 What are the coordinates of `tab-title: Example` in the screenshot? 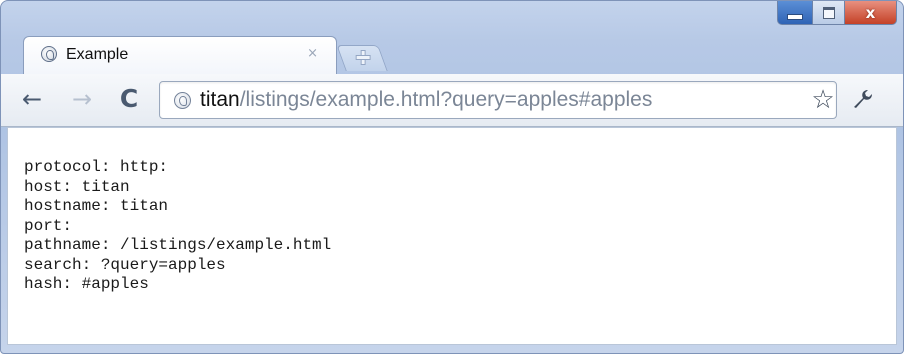 It's located at (97, 54).